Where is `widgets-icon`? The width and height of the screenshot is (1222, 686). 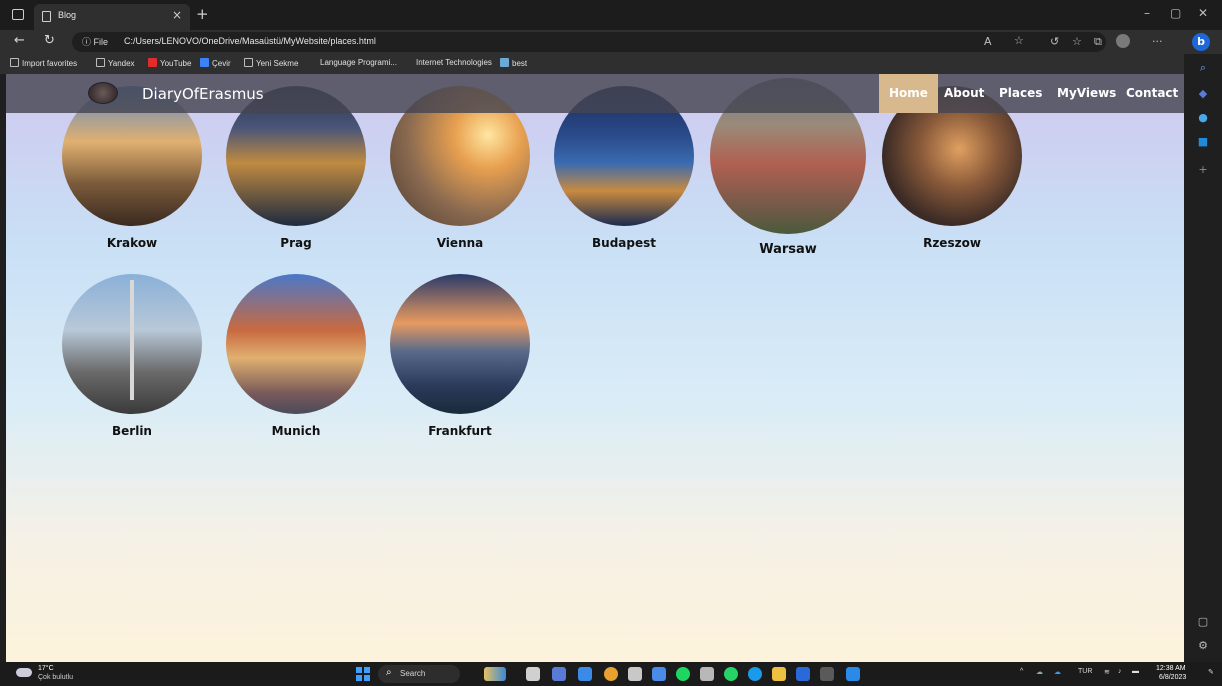 widgets-icon is located at coordinates (495, 674).